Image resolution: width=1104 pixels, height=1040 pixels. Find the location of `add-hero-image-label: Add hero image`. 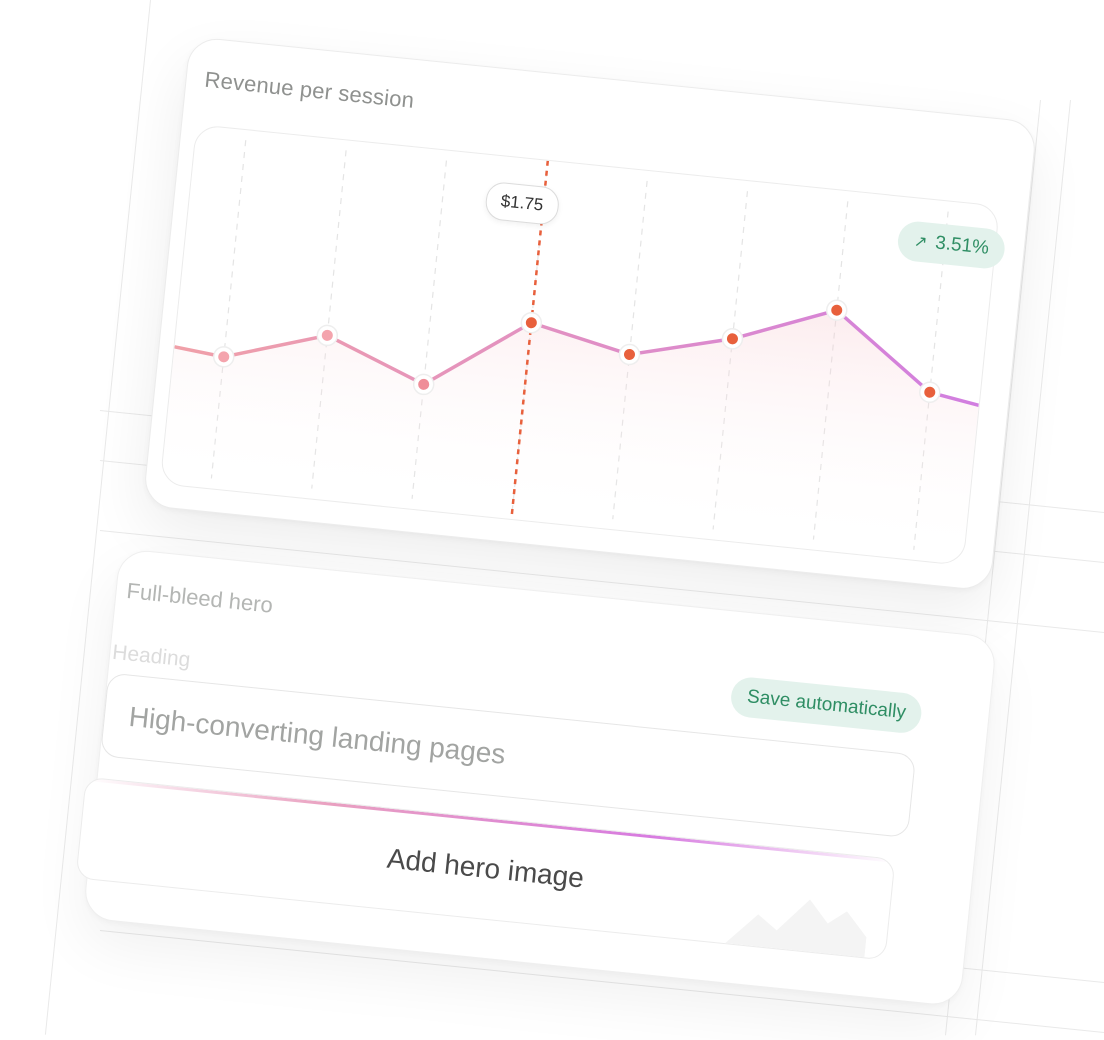

add-hero-image-label: Add hero image is located at coordinates (485, 868).